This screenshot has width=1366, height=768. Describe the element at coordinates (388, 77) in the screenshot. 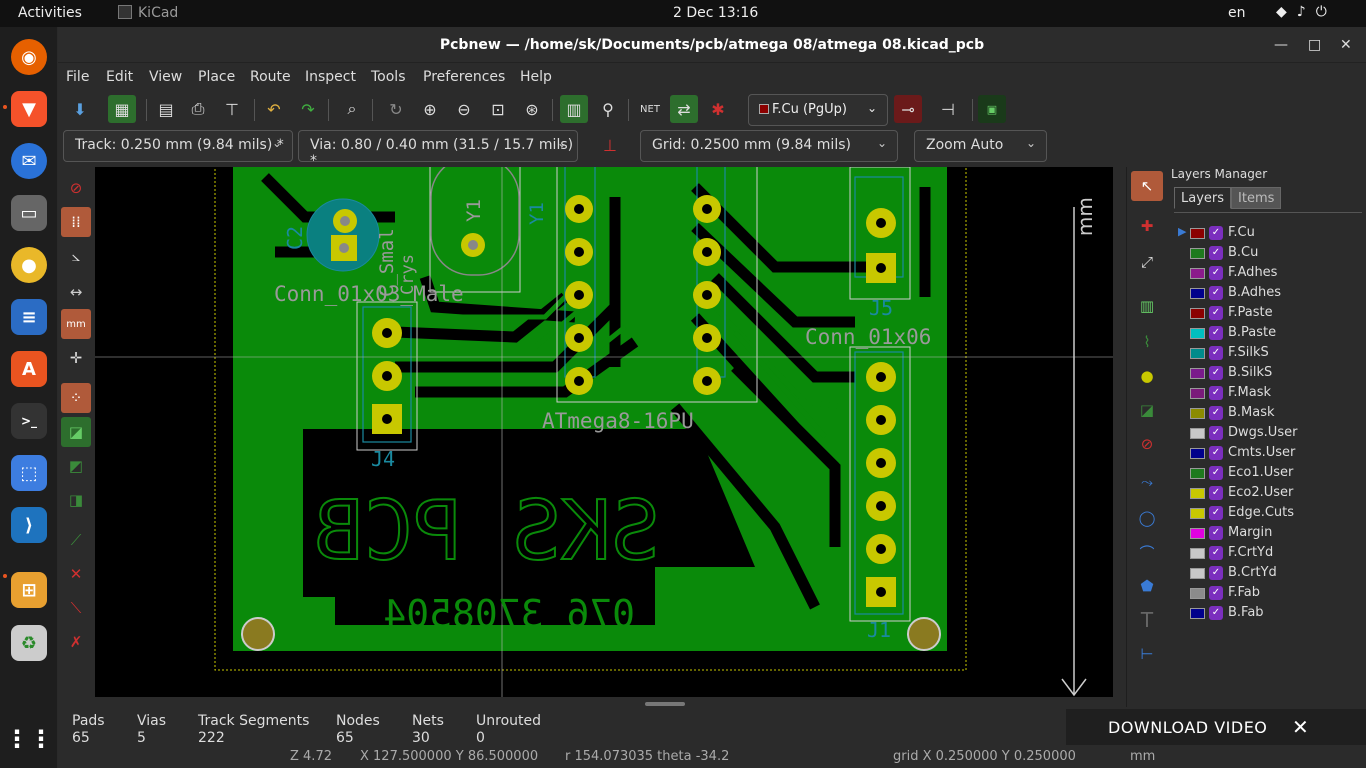

I see `menu-tools: Tools` at that location.